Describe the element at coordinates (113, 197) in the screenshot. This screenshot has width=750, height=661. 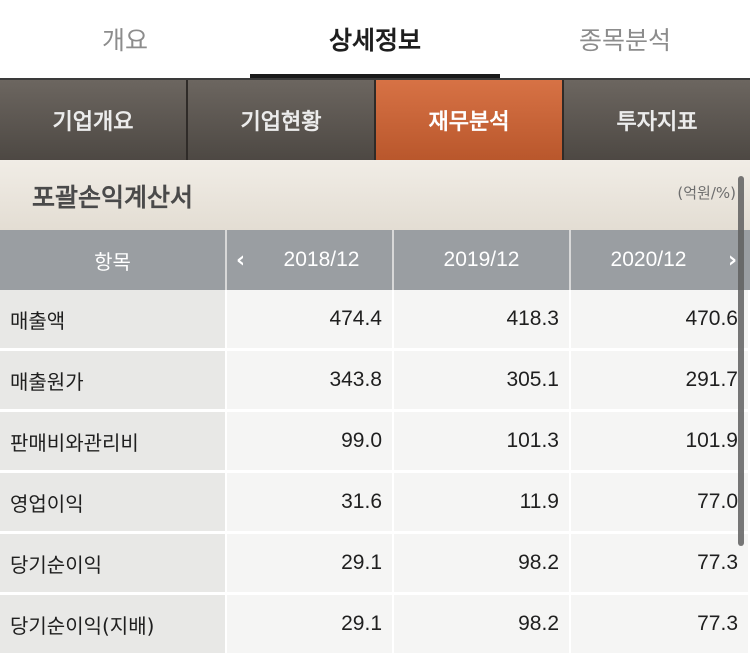
I see `section-title: 포괄손익계산서` at that location.